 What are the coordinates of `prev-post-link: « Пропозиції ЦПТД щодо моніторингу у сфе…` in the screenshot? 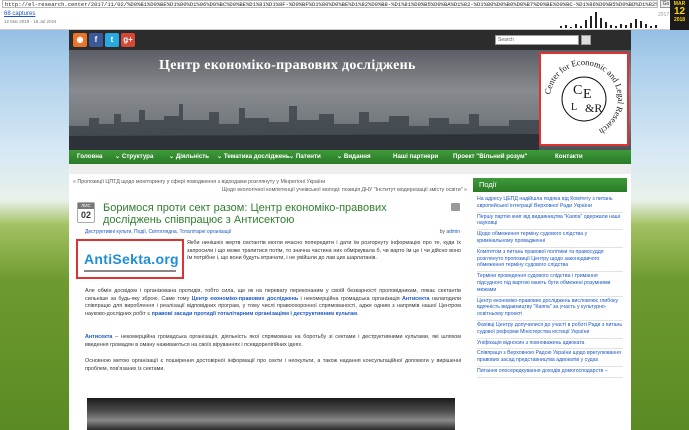 It's located at (199, 182).